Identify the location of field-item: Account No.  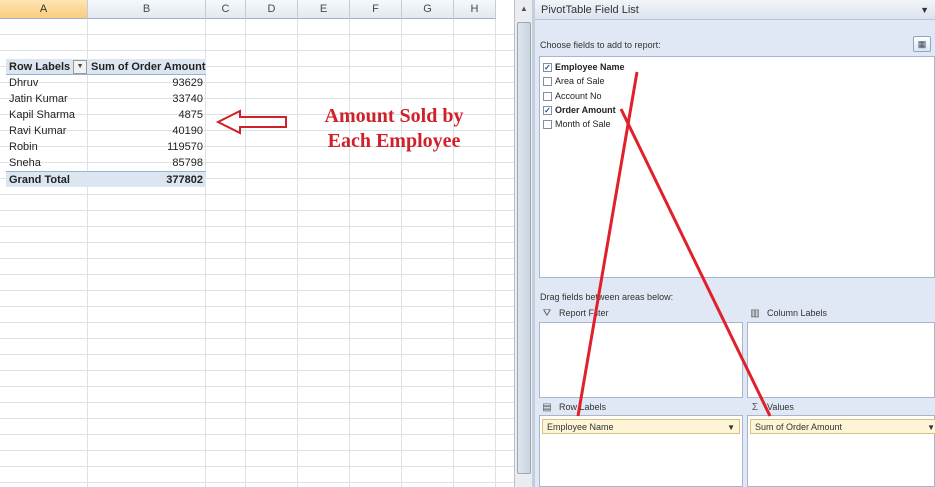
(572, 96).